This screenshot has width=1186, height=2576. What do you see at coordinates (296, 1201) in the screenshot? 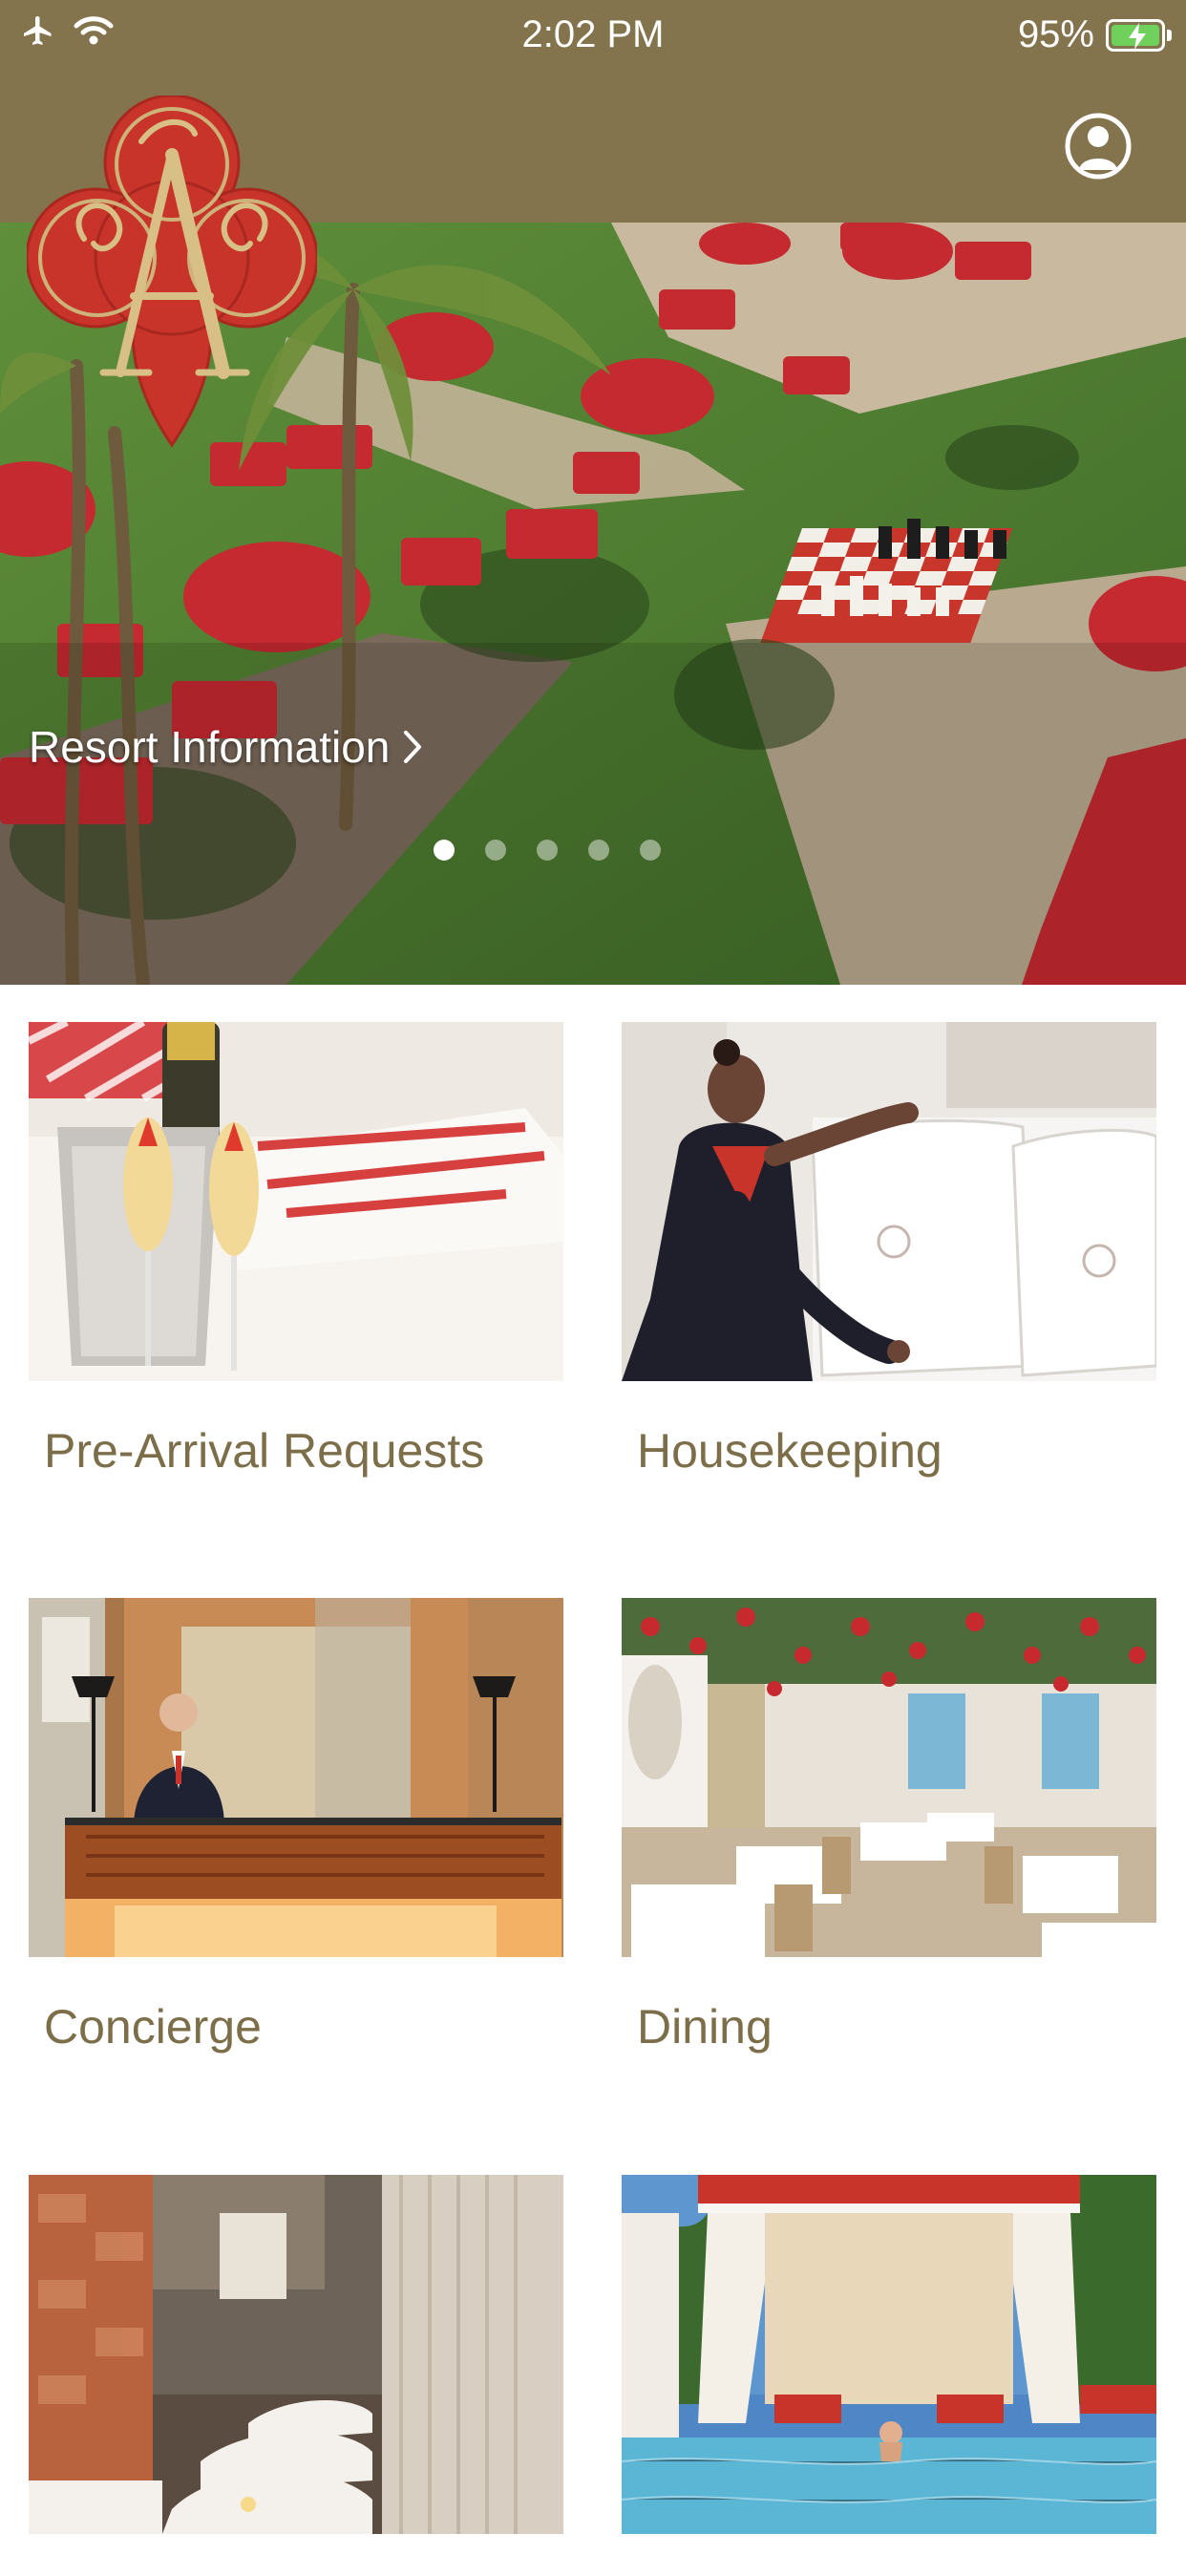
I see `champagne-and-bed-photo` at bounding box center [296, 1201].